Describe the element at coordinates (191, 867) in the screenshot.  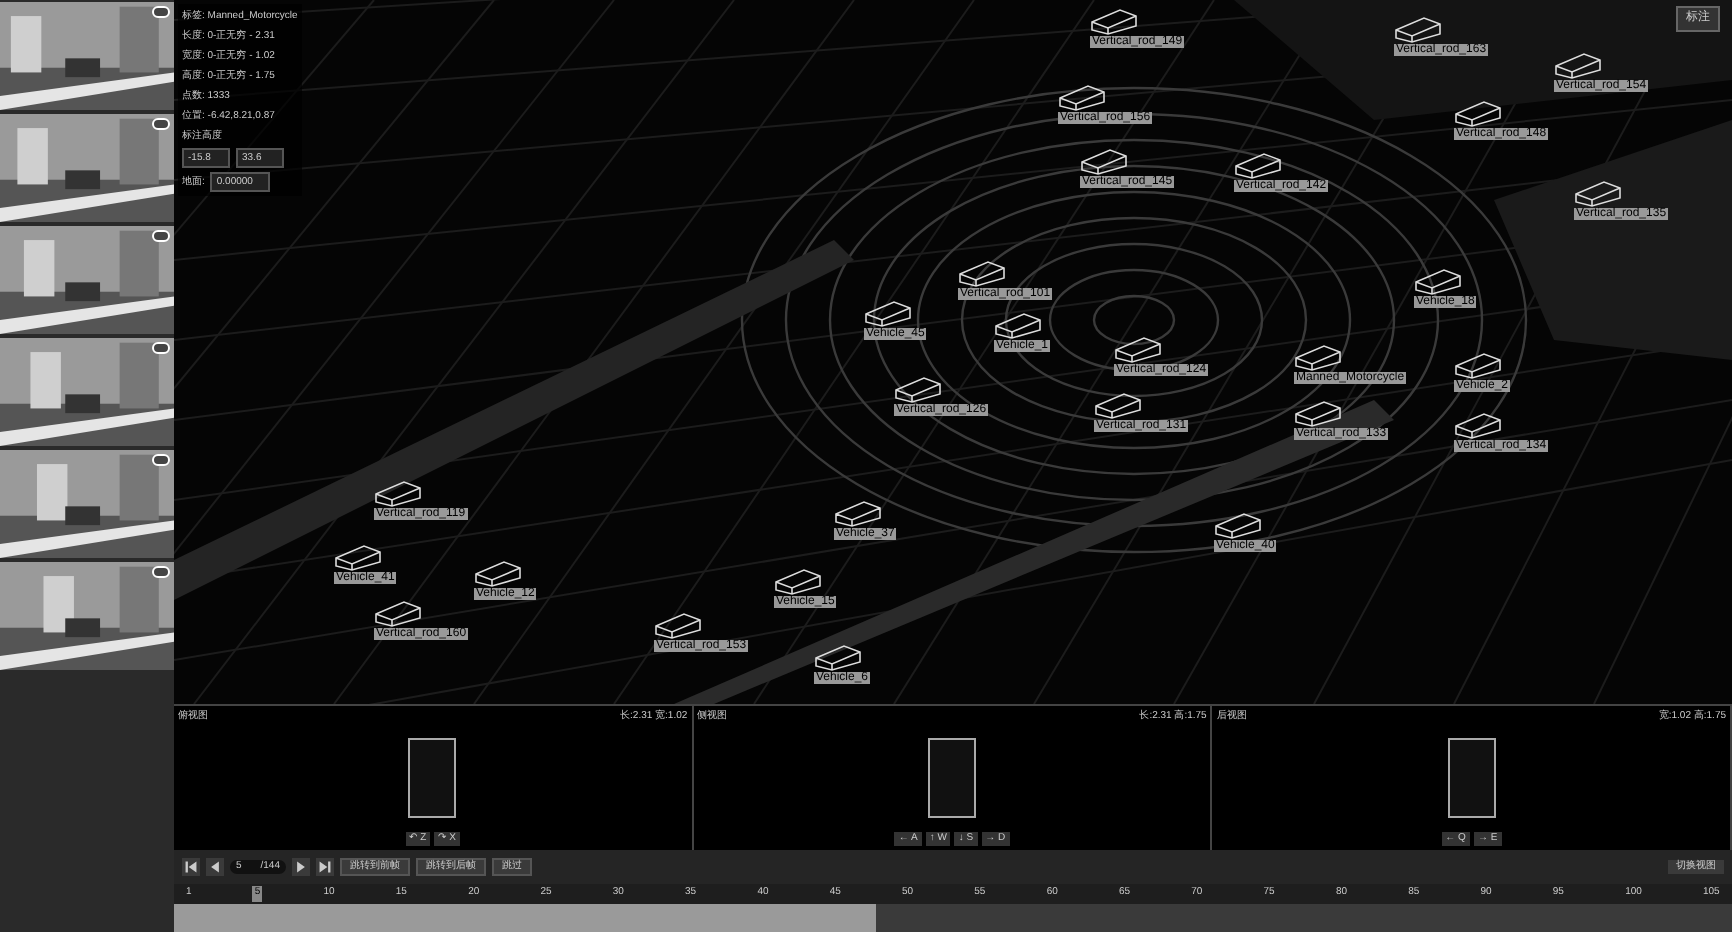
I see `first-frame-icon` at that location.